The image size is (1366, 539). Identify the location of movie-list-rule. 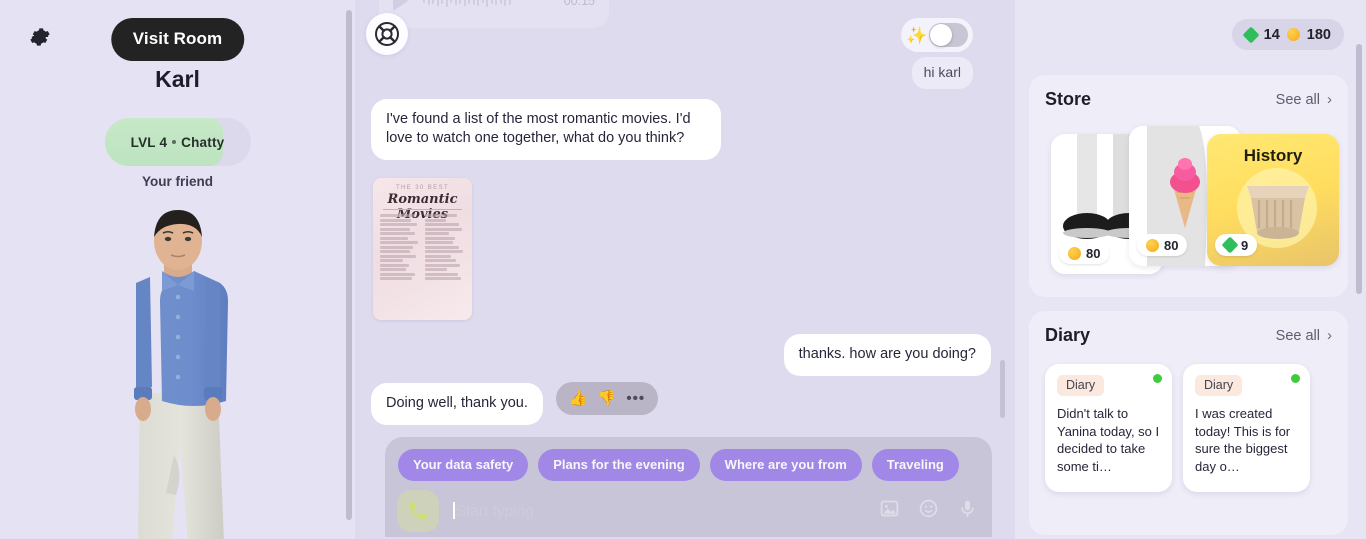
(422, 209).